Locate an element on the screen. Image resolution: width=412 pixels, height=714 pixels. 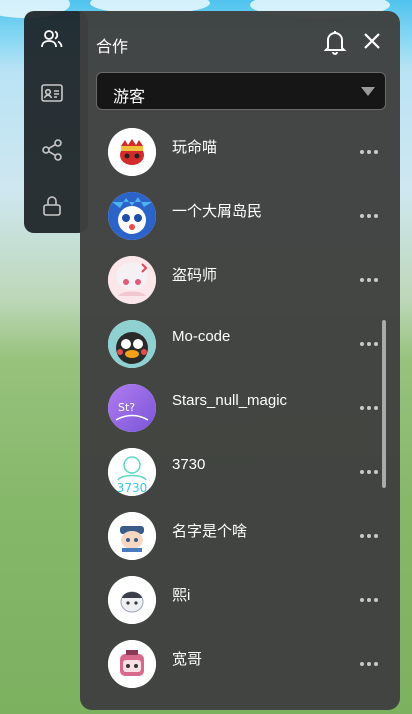
friend-row: 盗码师 is located at coordinates (240, 284).